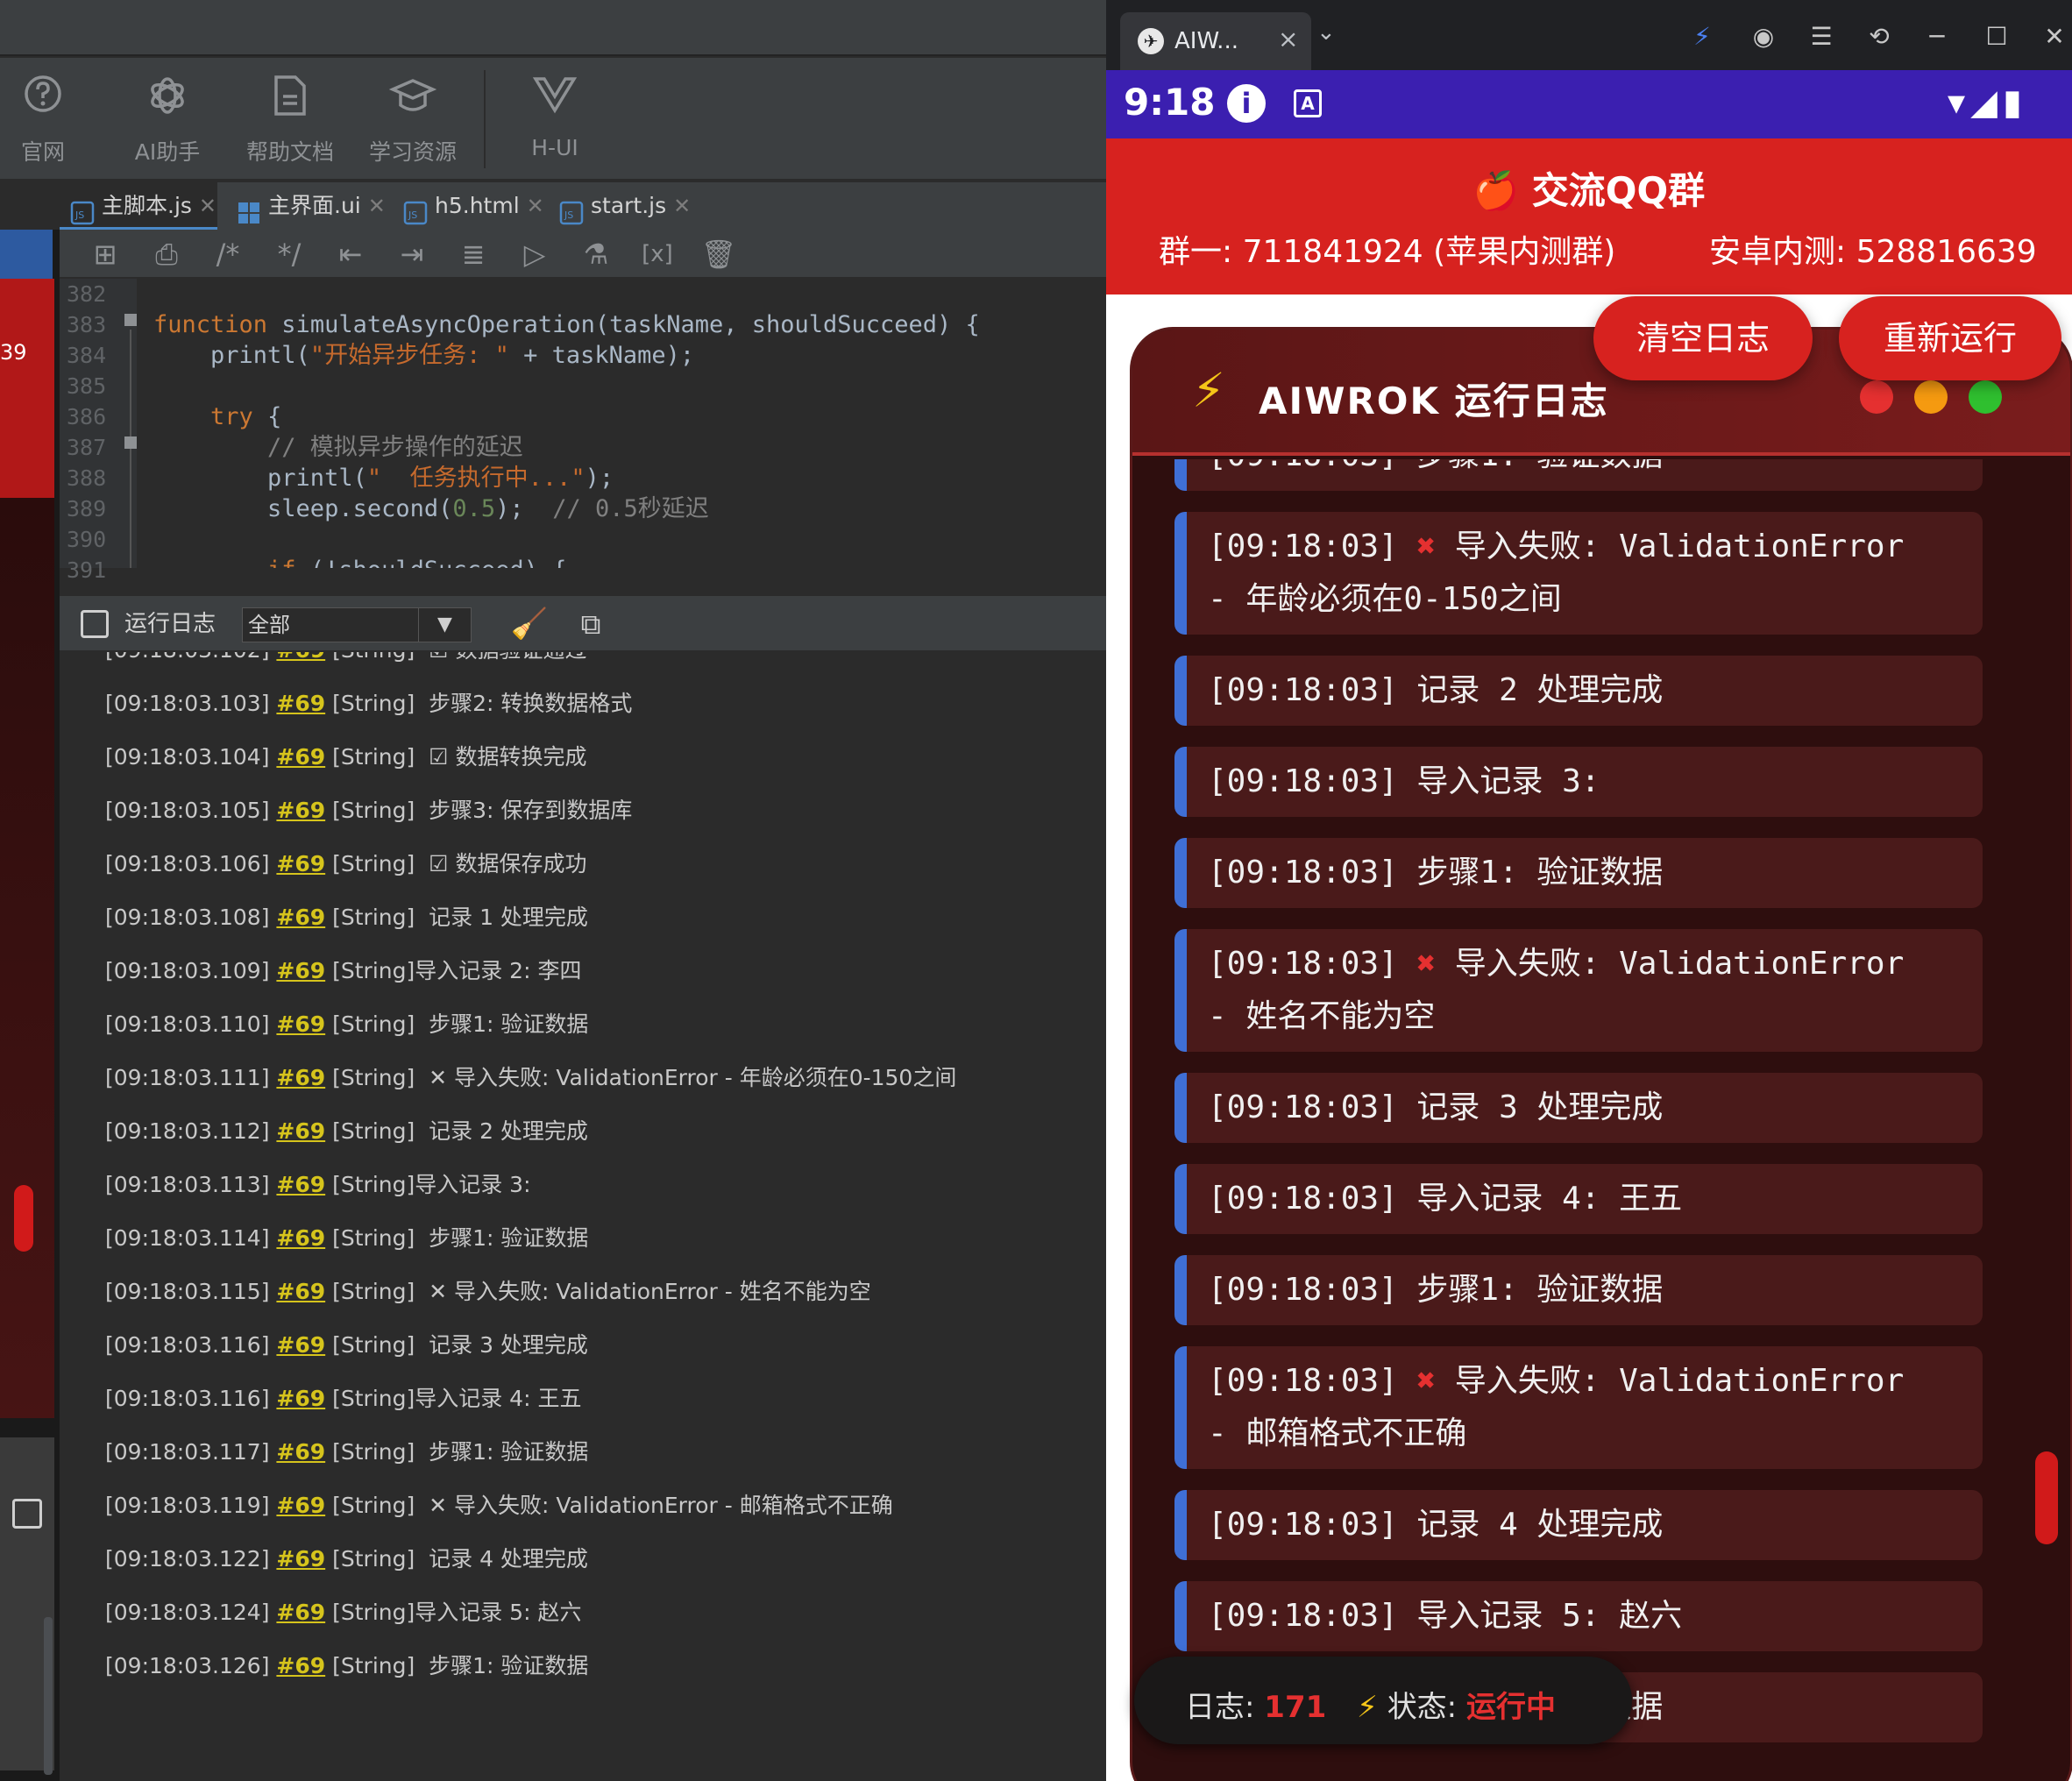 The width and height of the screenshot is (2072, 1781). Describe the element at coordinates (1997, 37) in the screenshot. I see `maximize-icon: ☐` at that location.